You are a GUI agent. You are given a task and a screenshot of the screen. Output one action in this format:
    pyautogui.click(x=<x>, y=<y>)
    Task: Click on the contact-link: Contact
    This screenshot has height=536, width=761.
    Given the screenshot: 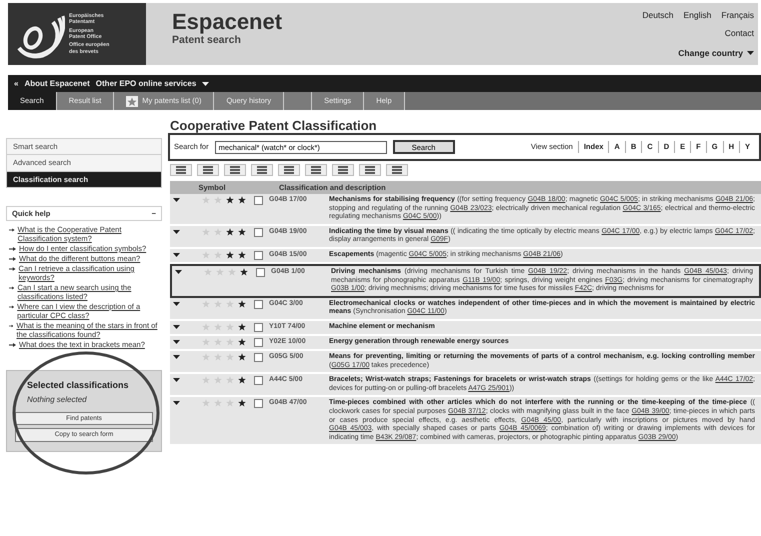 What is the action you would take?
    pyautogui.click(x=739, y=33)
    